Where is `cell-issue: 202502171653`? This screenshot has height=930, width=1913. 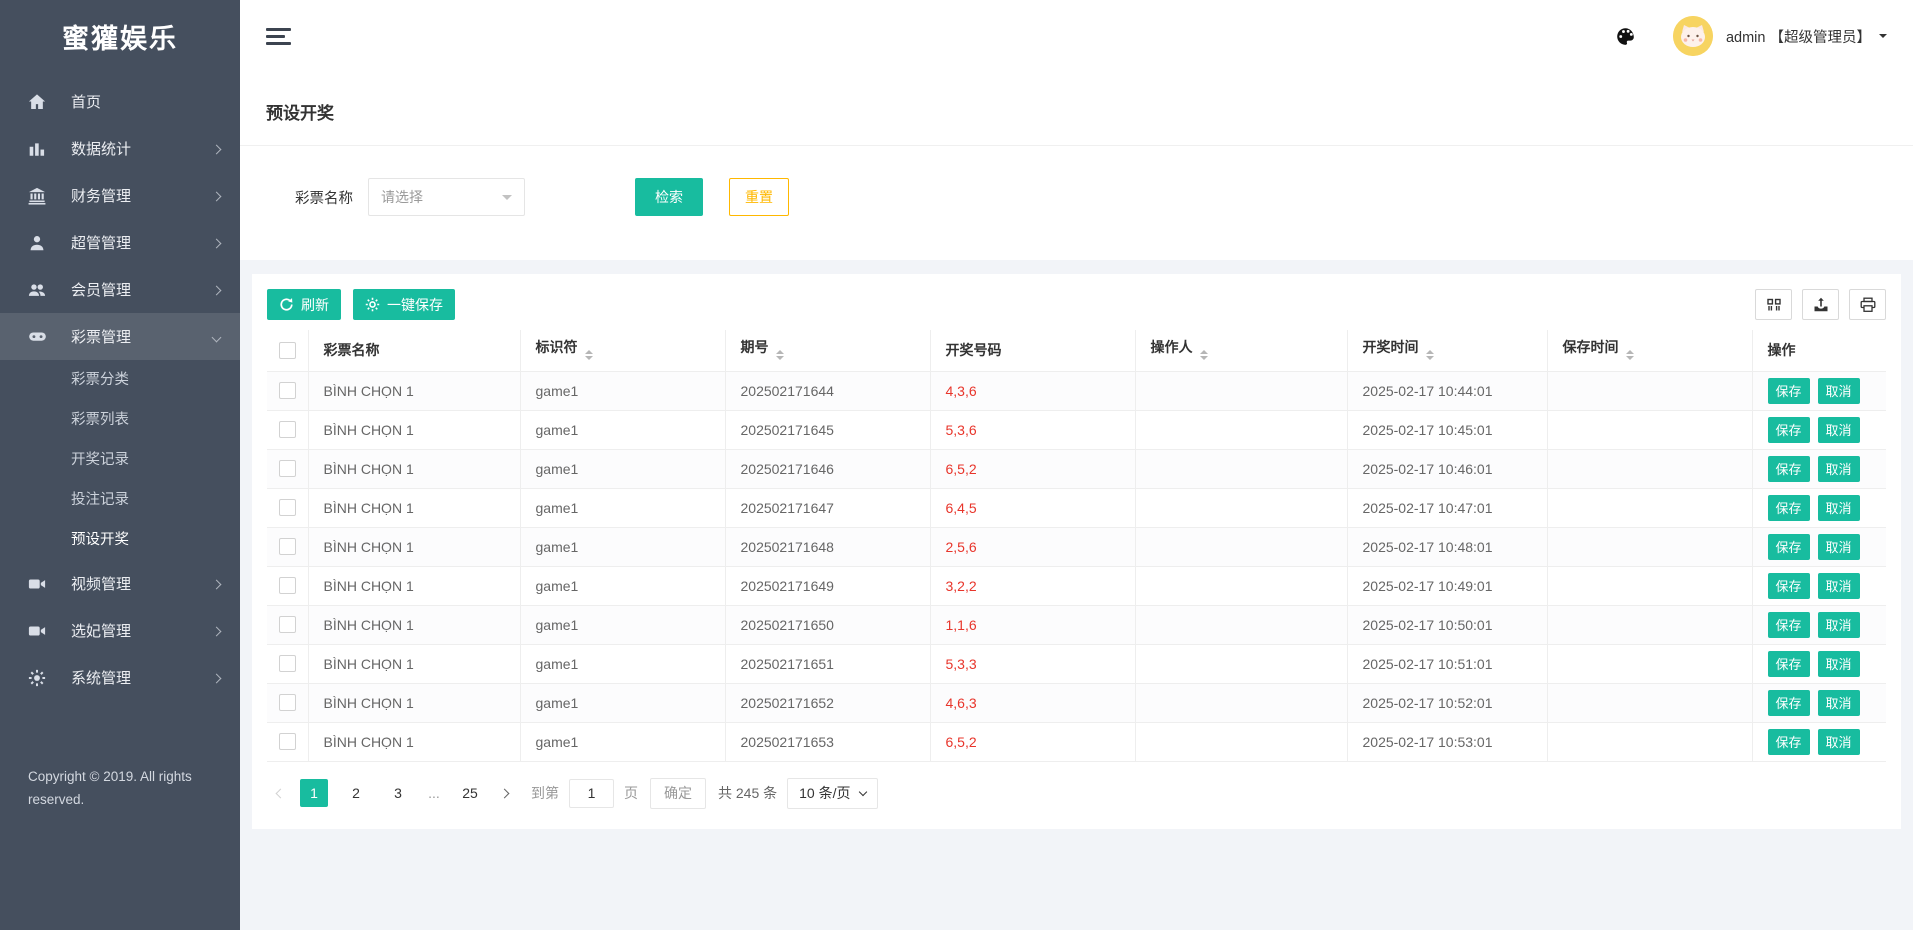 cell-issue: 202502171653 is located at coordinates (828, 742).